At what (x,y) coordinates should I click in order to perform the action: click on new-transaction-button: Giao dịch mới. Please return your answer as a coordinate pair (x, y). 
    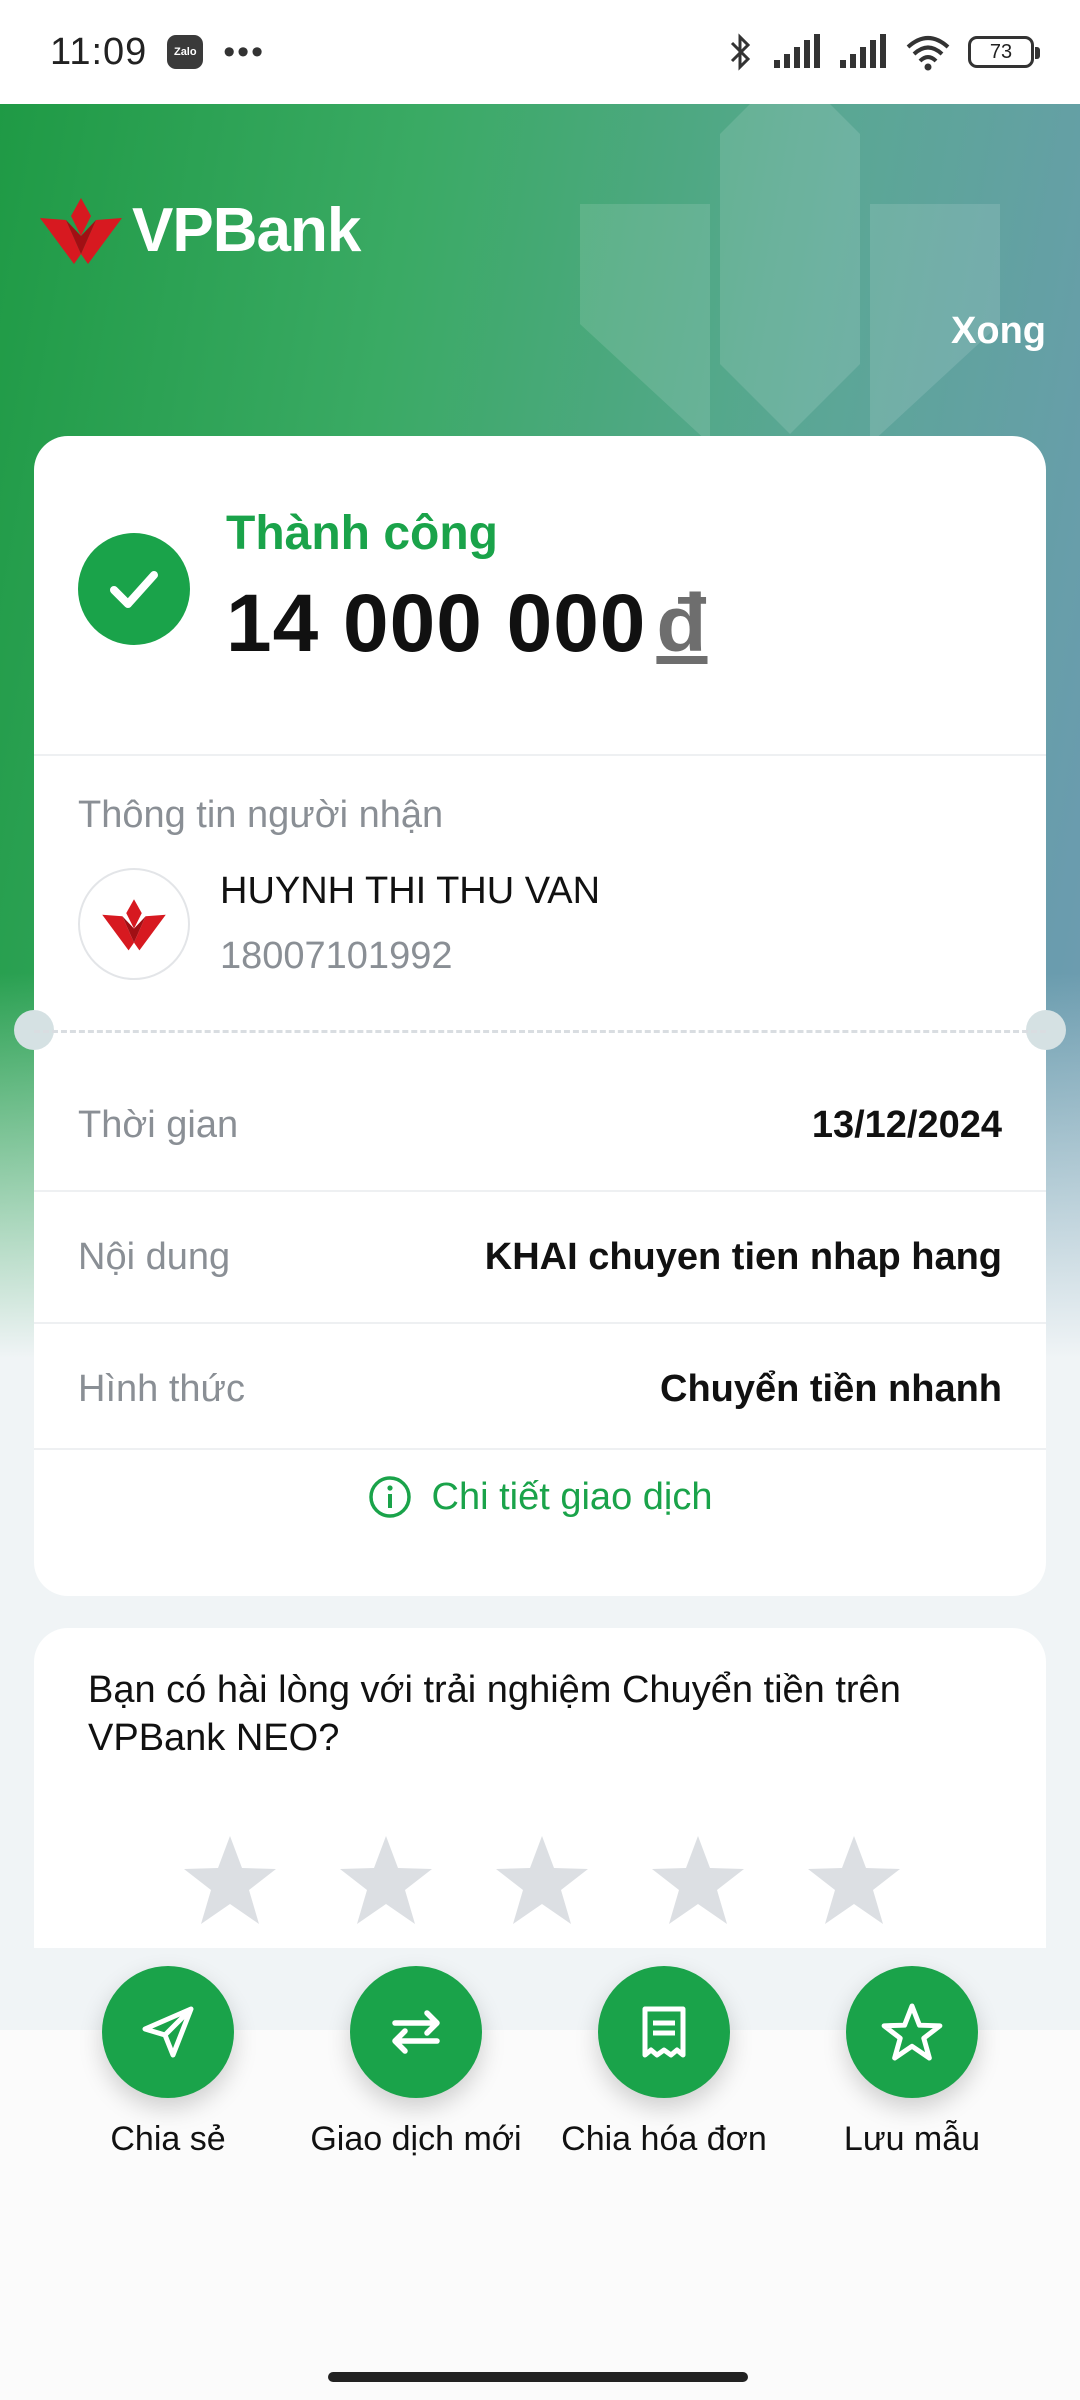
    Looking at the image, I should click on (416, 2062).